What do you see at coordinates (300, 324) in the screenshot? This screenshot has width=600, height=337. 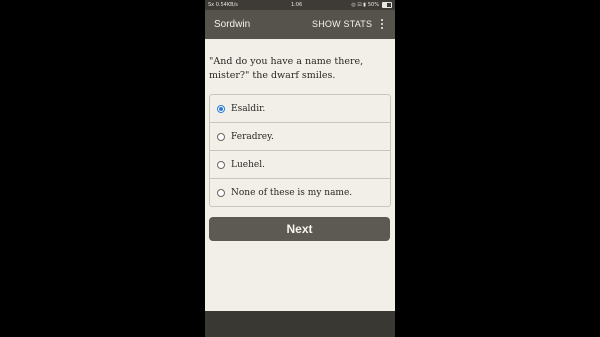 I see `navigation-bar` at bounding box center [300, 324].